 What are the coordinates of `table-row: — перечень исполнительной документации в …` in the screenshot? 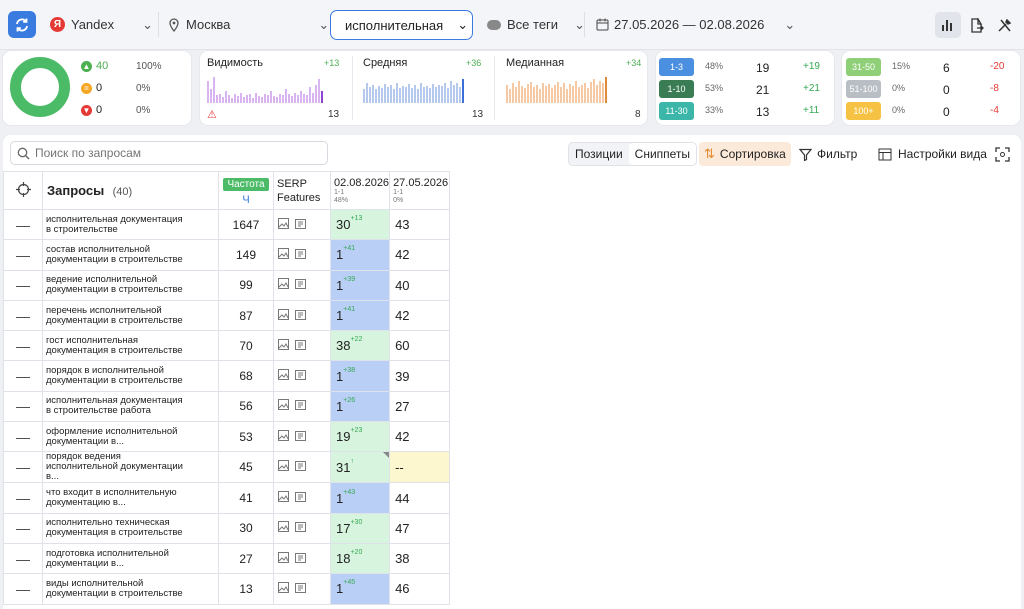 It's located at (227, 315).